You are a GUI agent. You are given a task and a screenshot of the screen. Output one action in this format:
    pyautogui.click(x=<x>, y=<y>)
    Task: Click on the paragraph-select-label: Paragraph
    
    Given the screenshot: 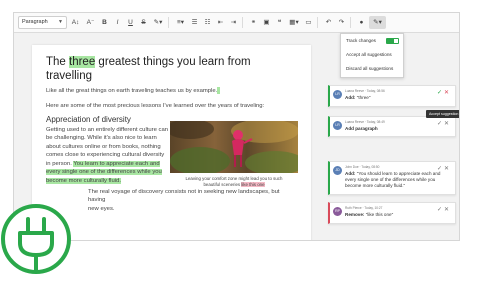 What is the action you would take?
    pyautogui.click(x=35, y=22)
    